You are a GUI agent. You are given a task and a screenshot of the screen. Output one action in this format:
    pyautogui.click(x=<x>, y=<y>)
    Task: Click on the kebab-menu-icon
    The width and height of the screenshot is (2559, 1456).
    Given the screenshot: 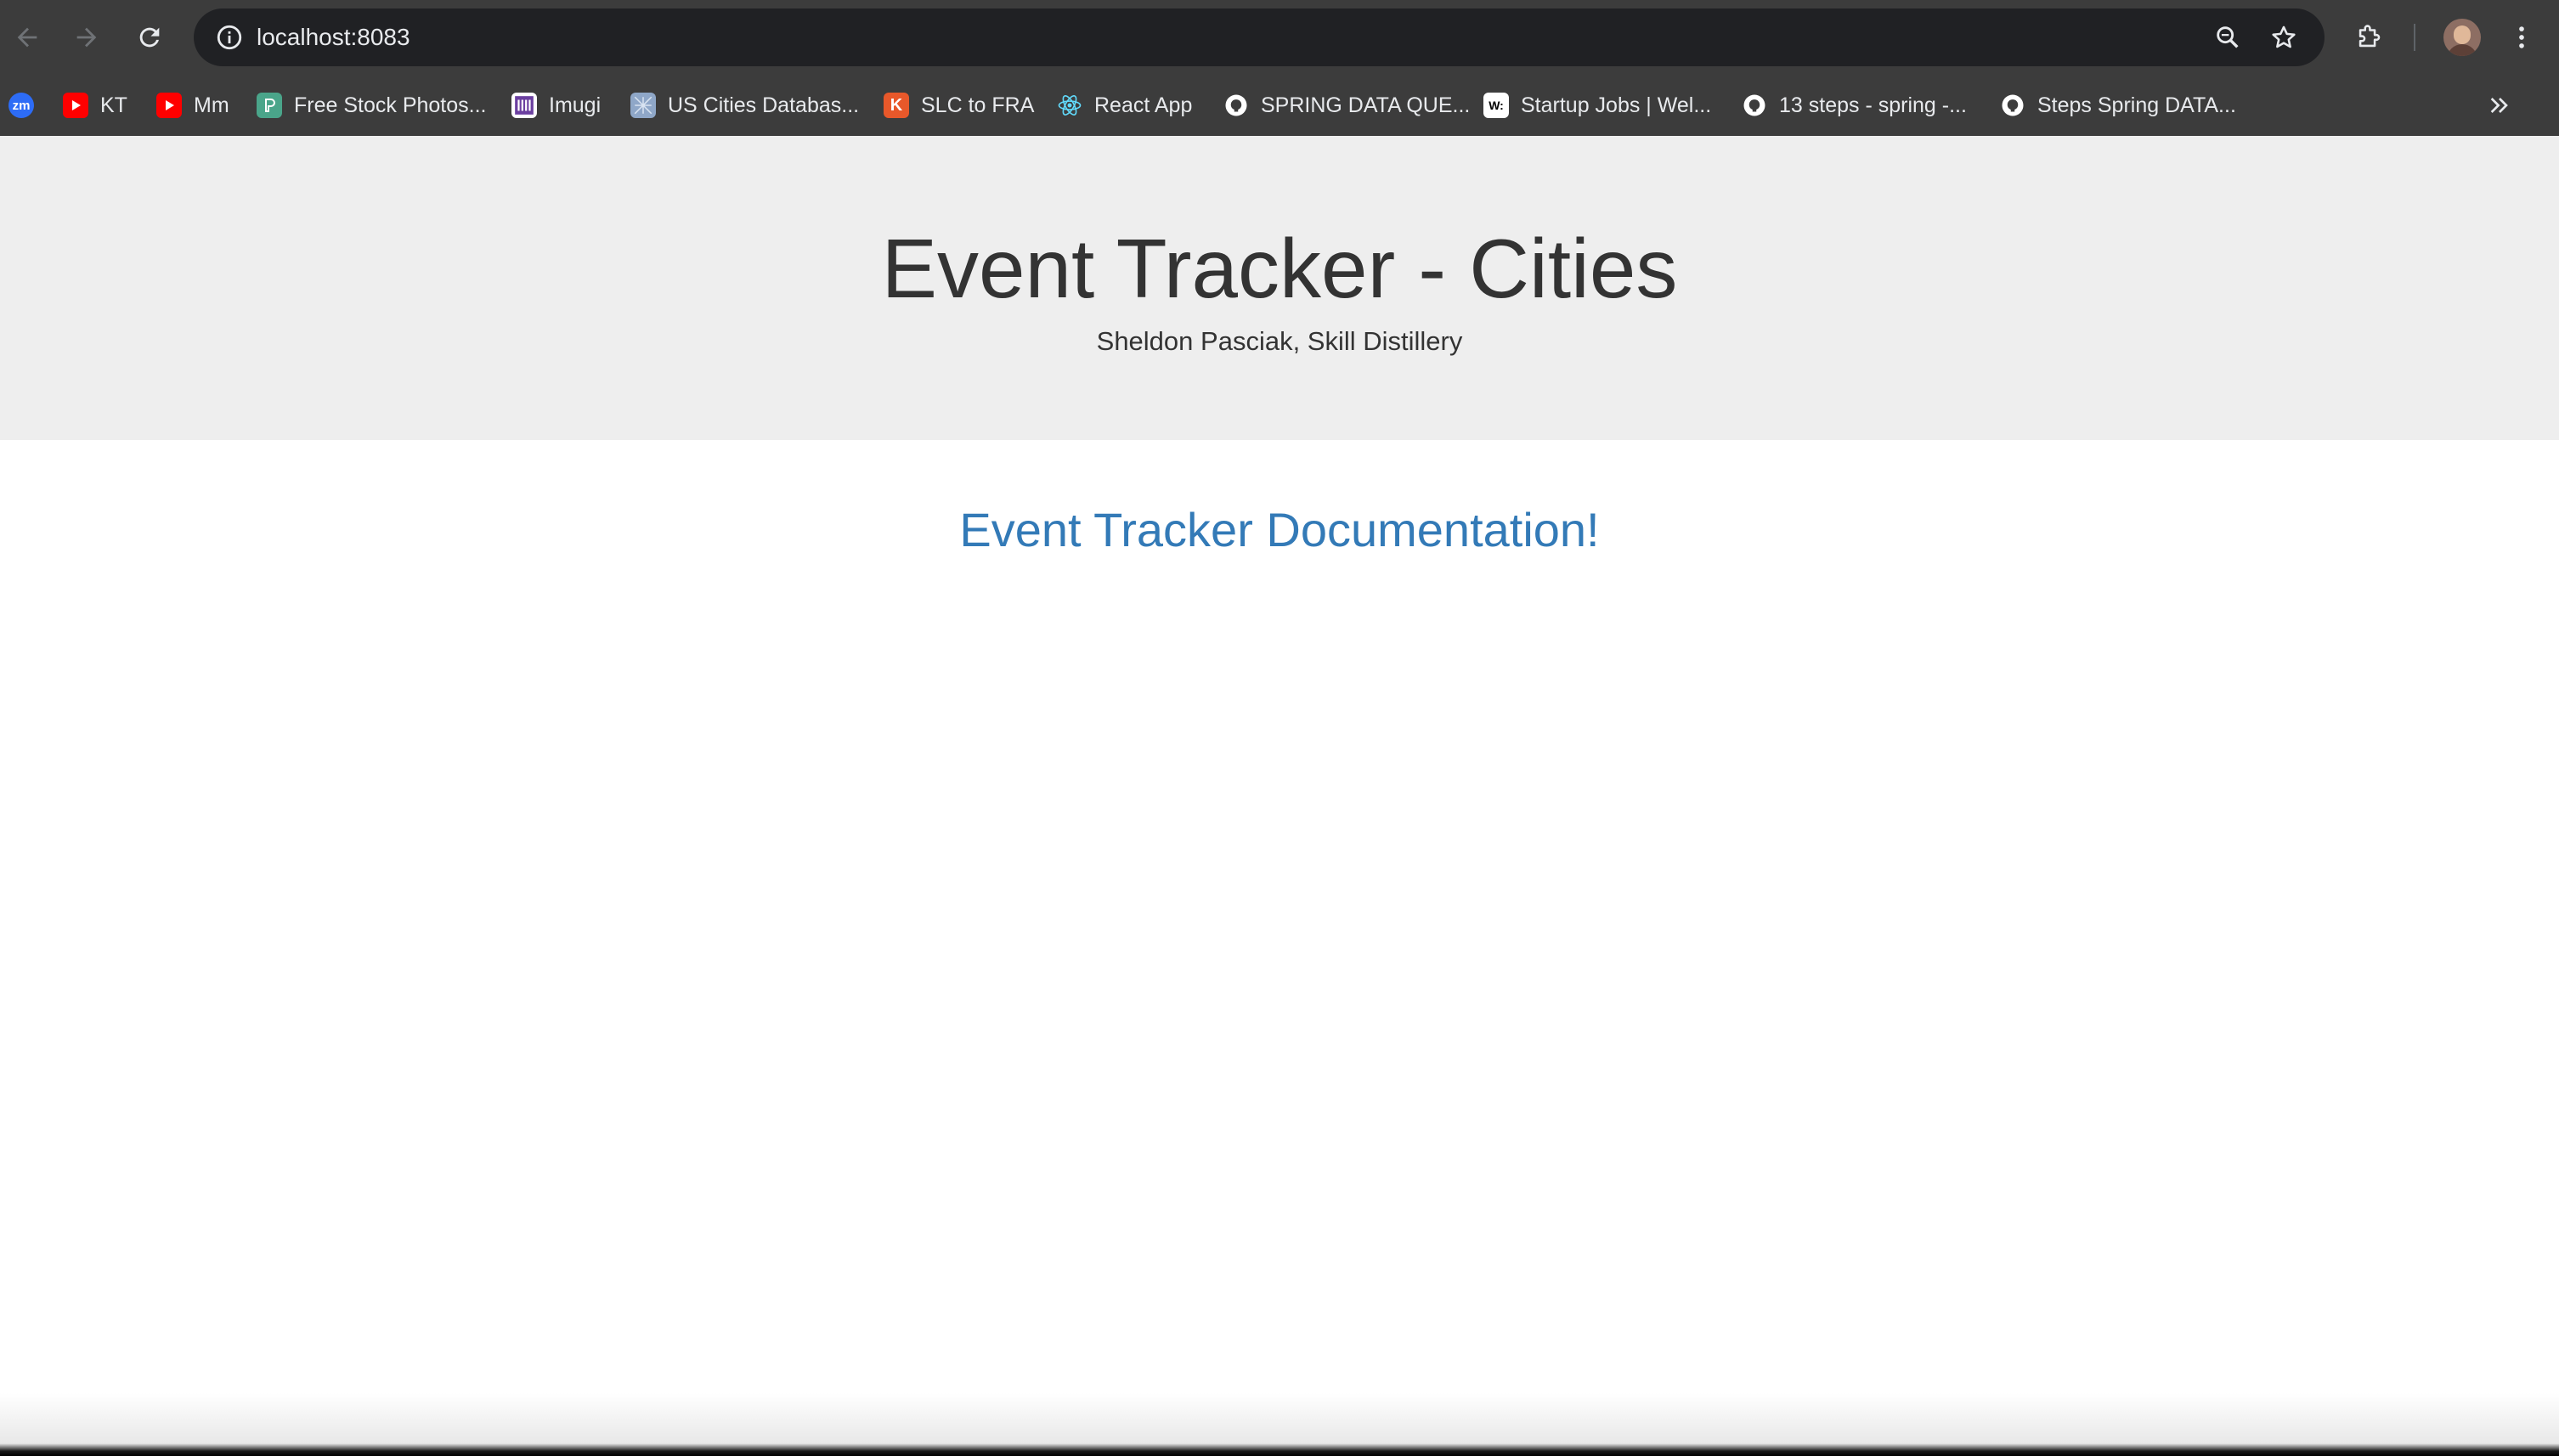 What is the action you would take?
    pyautogui.click(x=2522, y=37)
    